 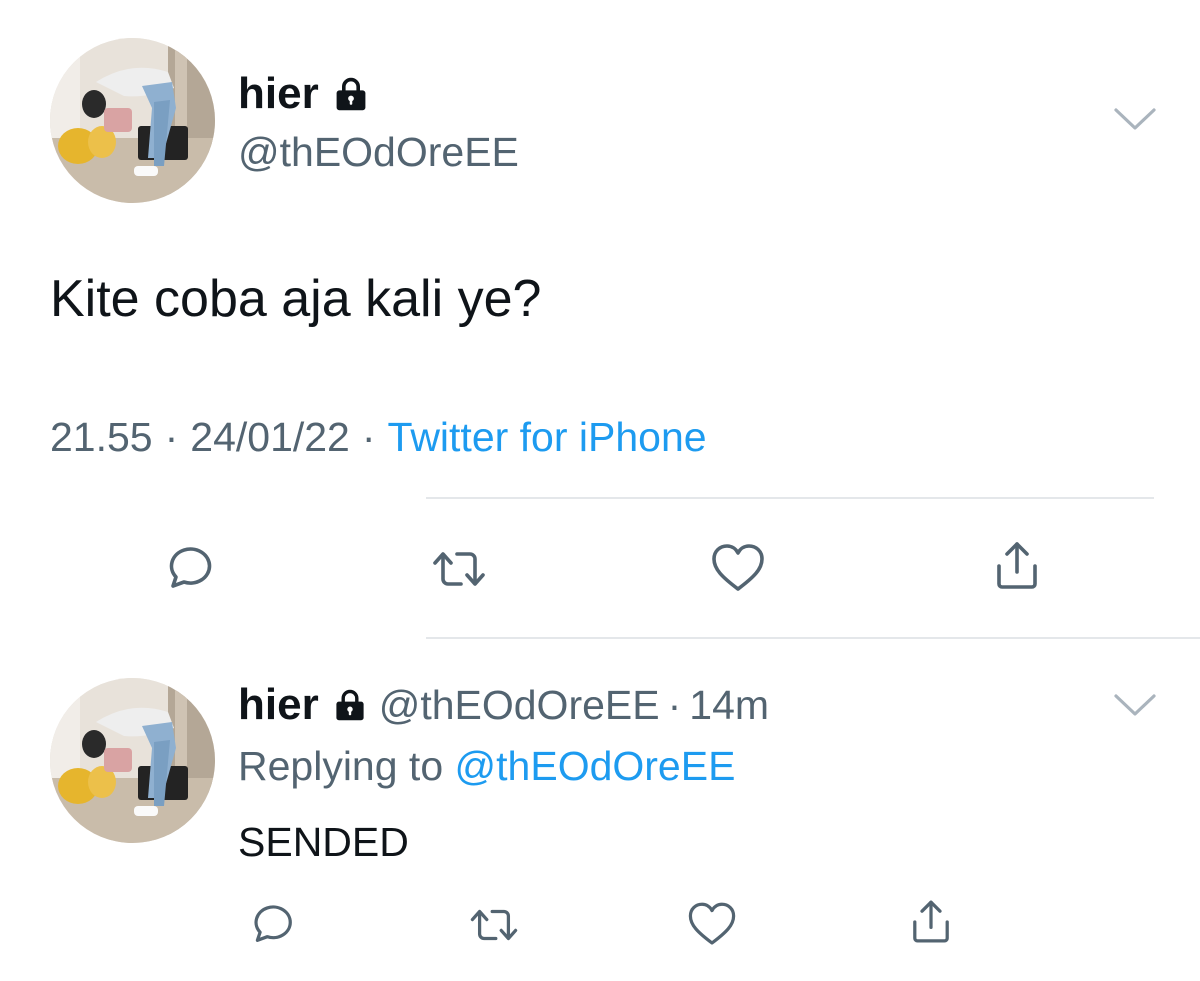 I want to click on tweet-time: 21.55, so click(x=101, y=437).